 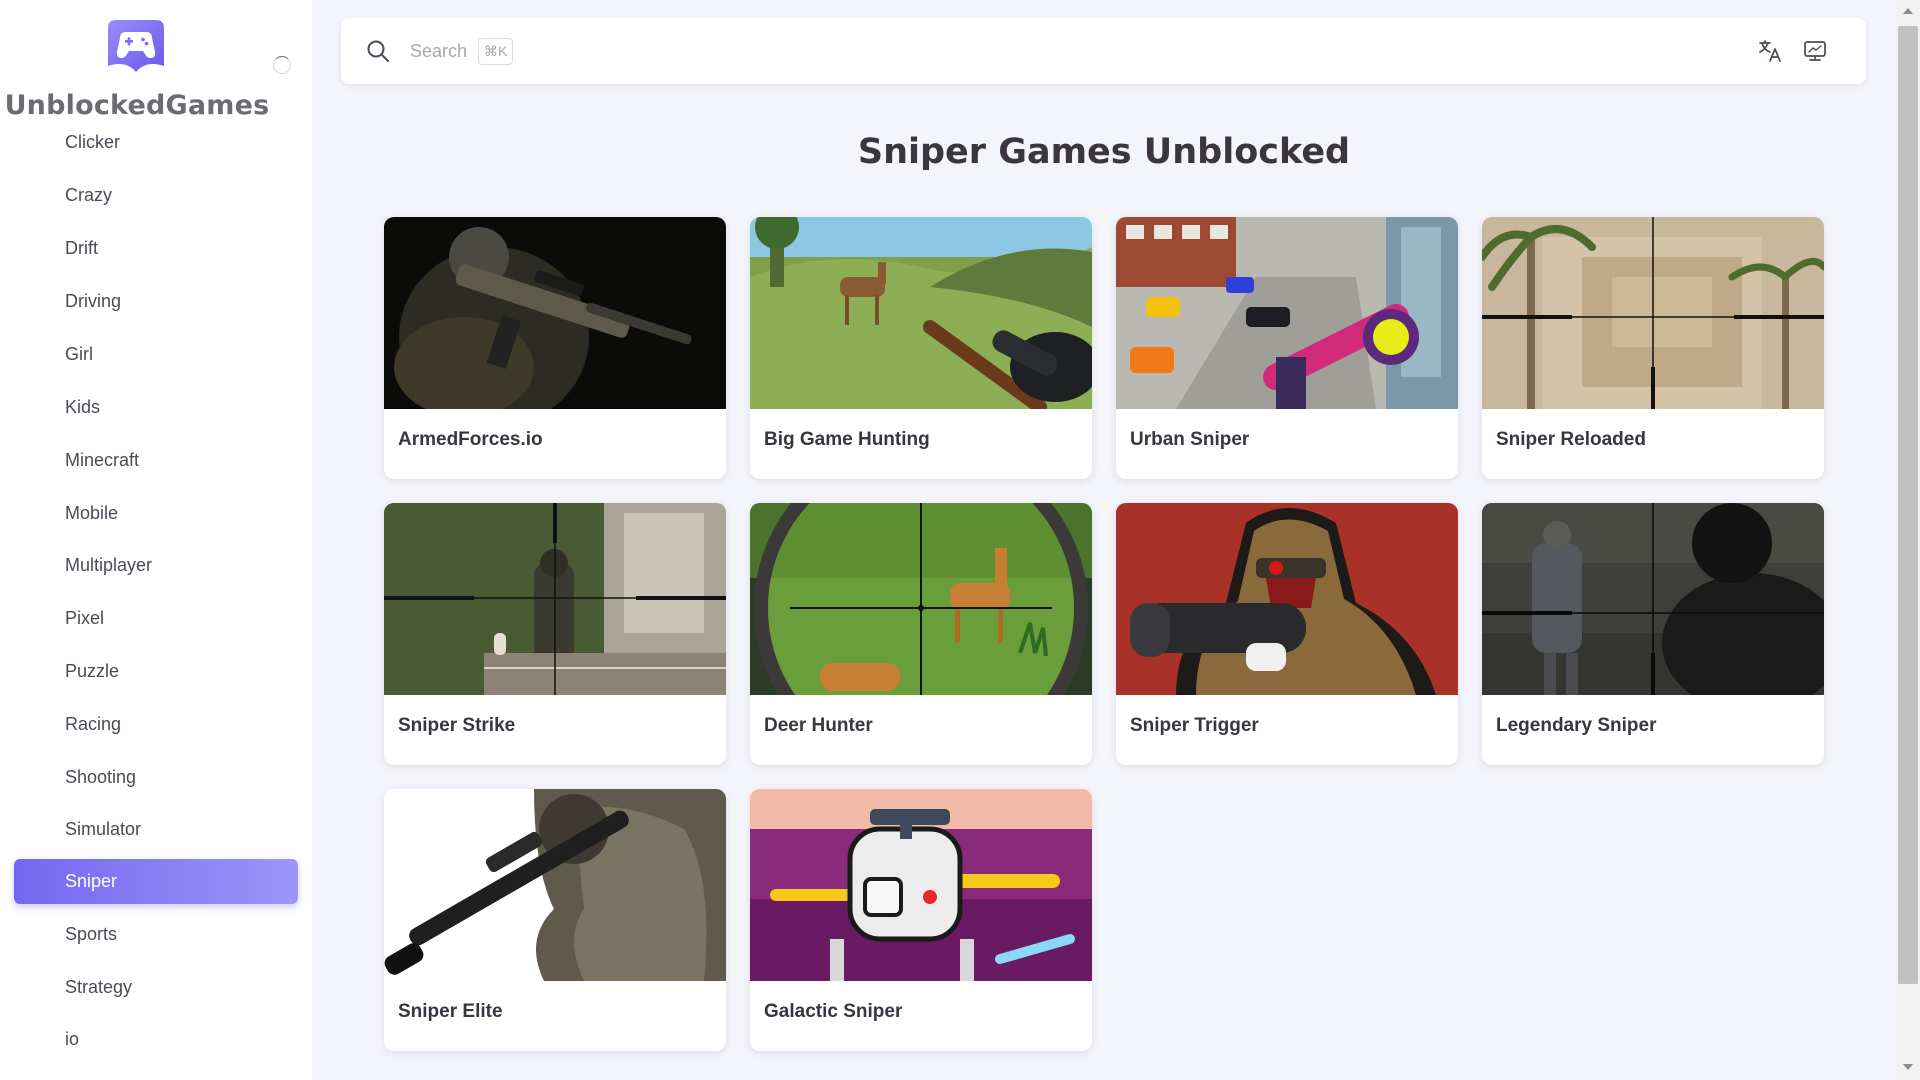 What do you see at coordinates (457, 725) in the screenshot?
I see `game-title: Sniper Strike` at bounding box center [457, 725].